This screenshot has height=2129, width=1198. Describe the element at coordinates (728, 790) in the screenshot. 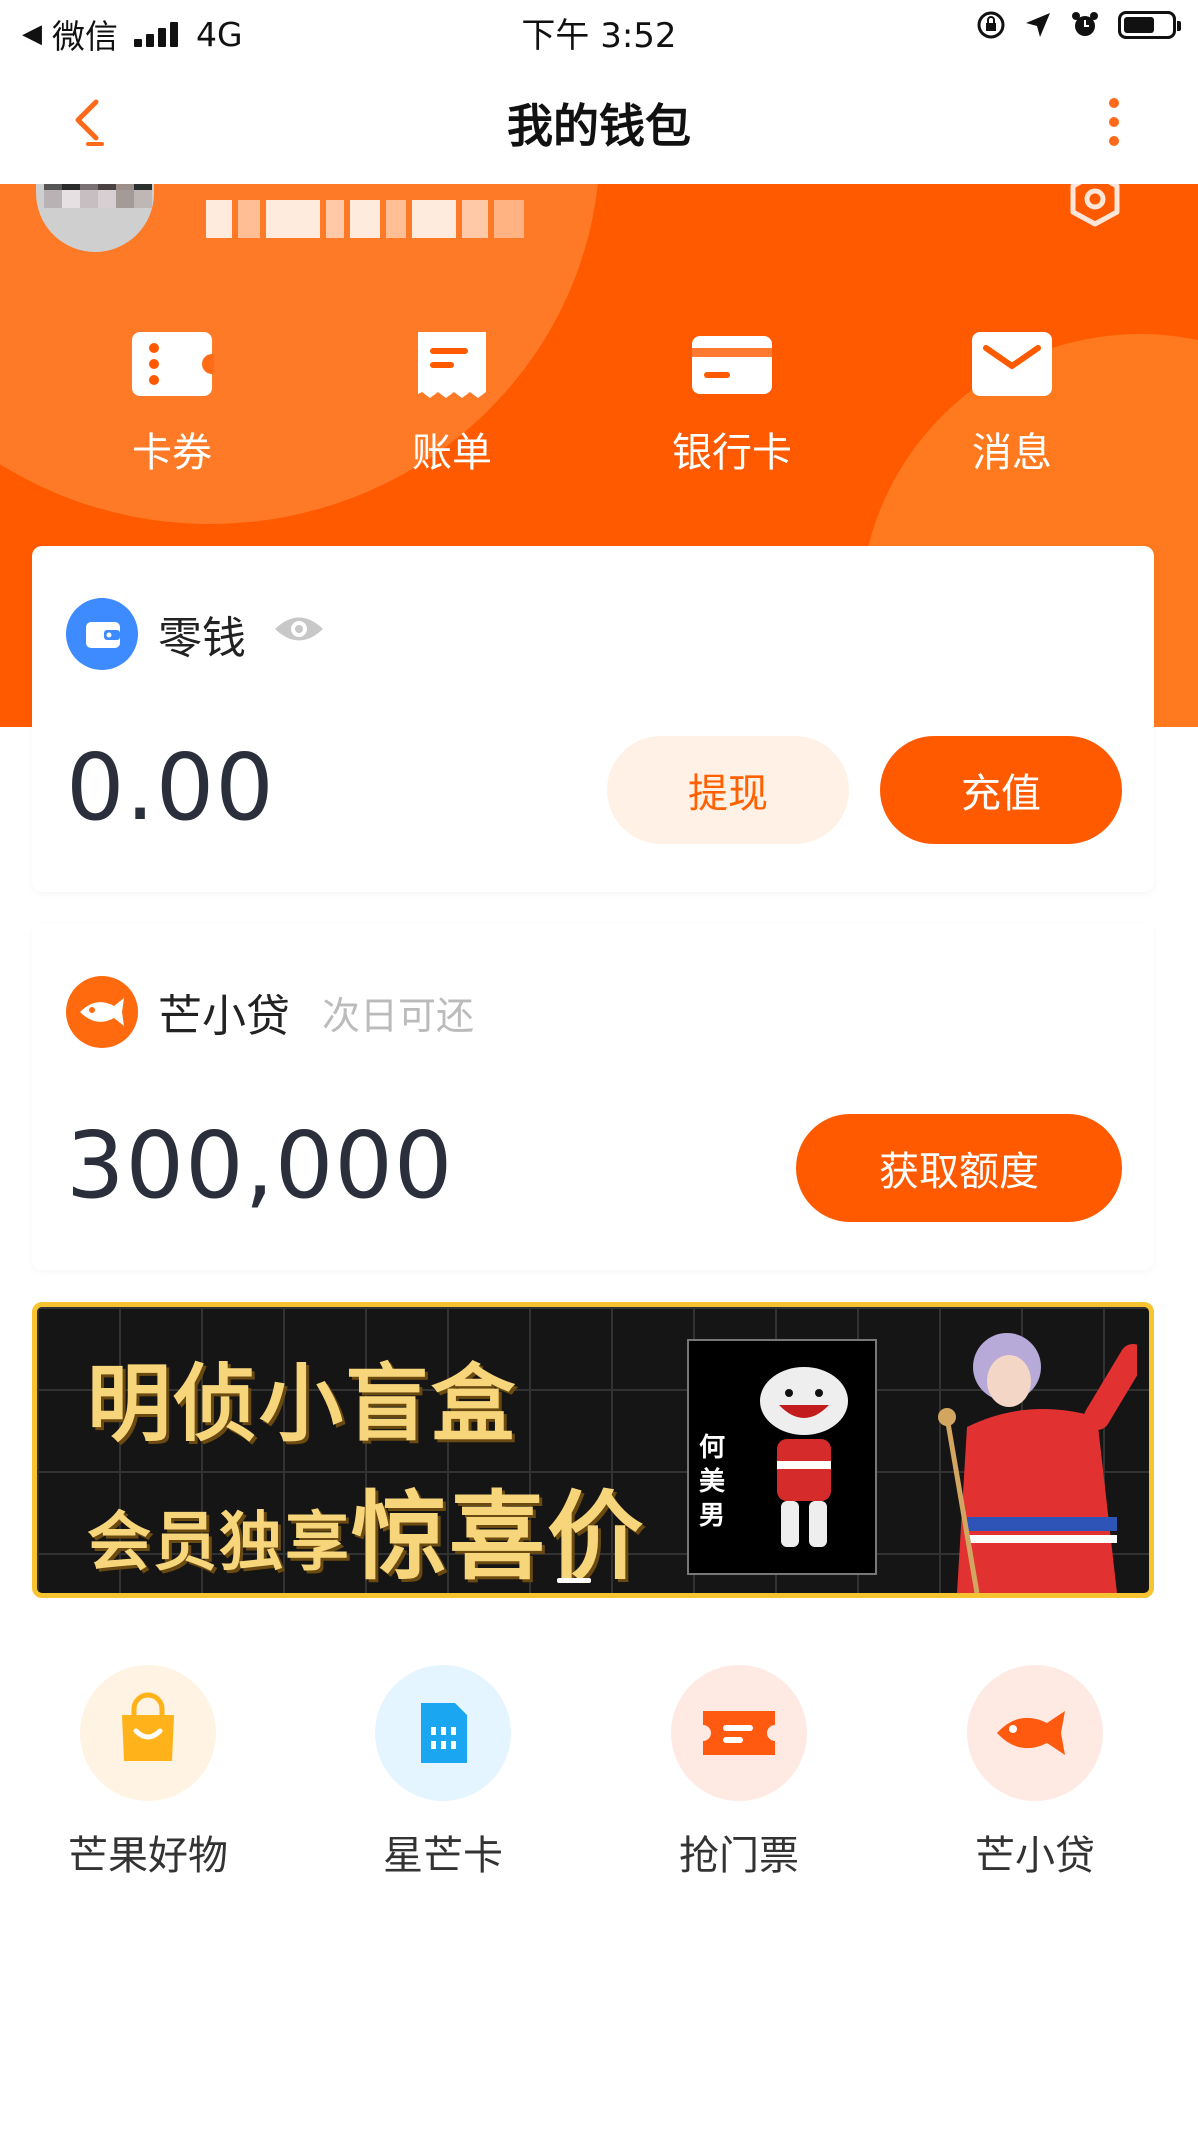

I see `withdraw-button: 提现` at that location.